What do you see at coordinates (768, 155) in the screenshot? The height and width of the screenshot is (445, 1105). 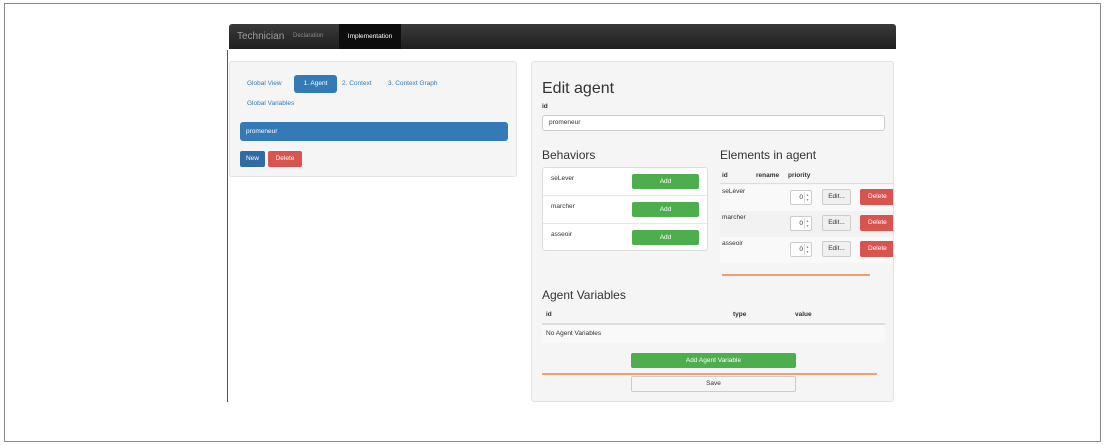 I see `elements-heading: Elements in agent` at bounding box center [768, 155].